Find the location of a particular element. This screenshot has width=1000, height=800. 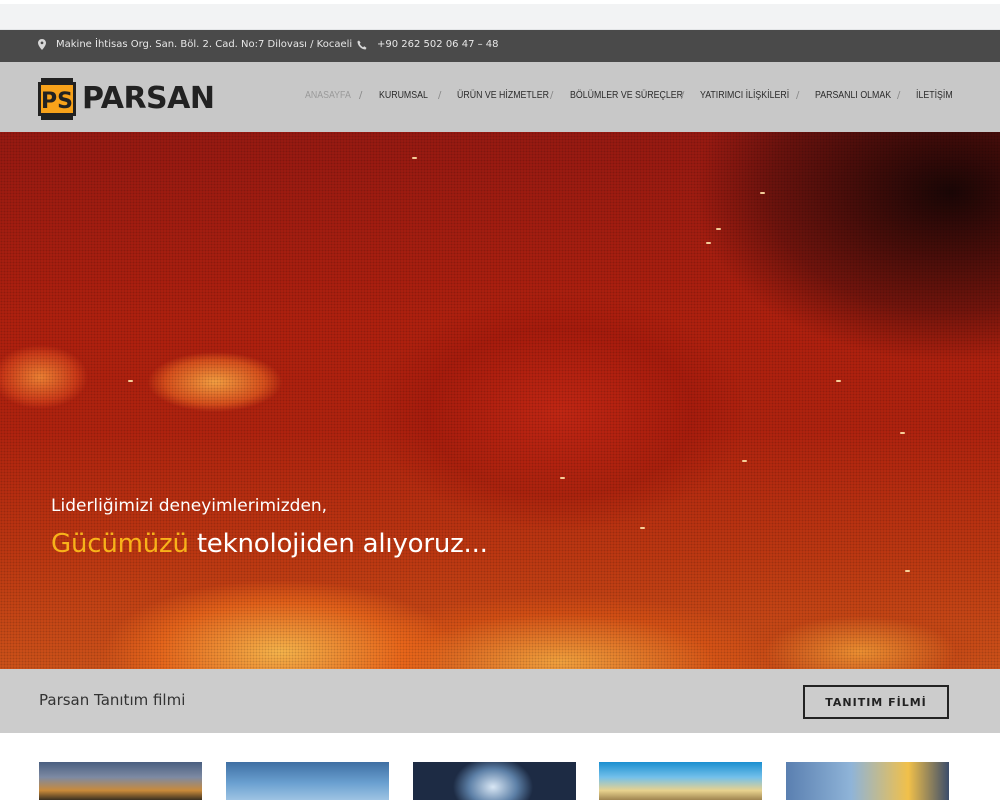

promo-film-button: TANITIM FİLMİ is located at coordinates (876, 702).